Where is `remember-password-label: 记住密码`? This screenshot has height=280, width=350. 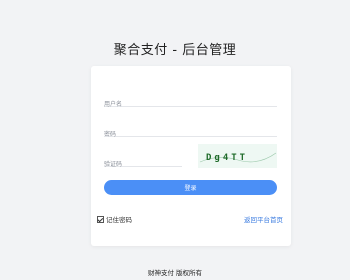 remember-password-label: 记住密码 is located at coordinates (119, 220).